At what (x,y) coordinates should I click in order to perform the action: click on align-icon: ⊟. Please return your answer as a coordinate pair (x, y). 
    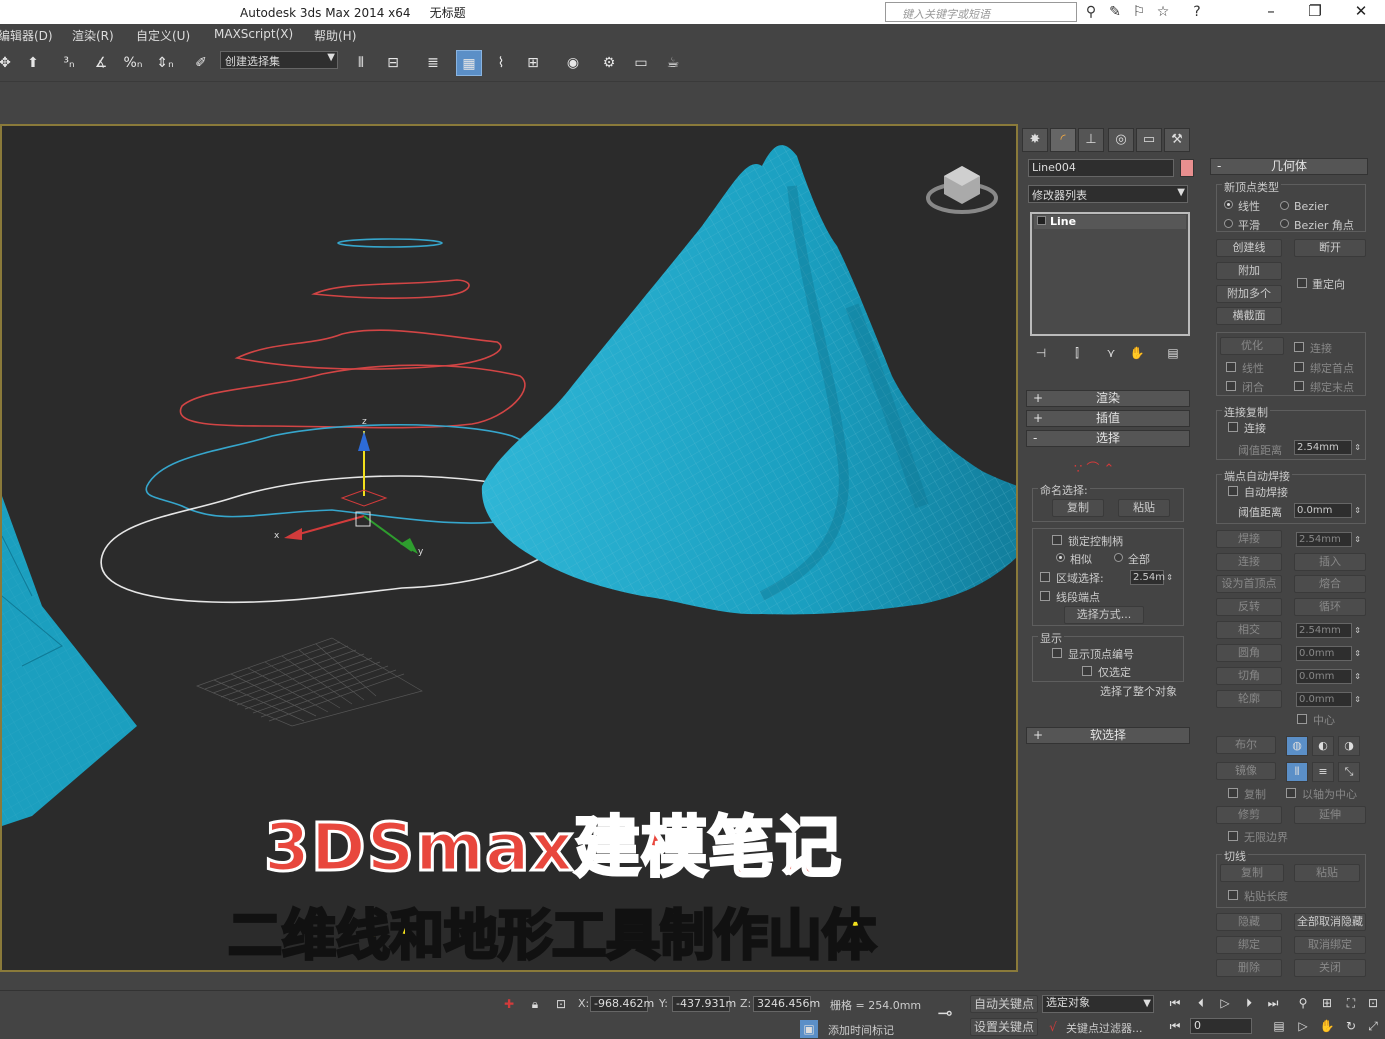
    Looking at the image, I should click on (393, 63).